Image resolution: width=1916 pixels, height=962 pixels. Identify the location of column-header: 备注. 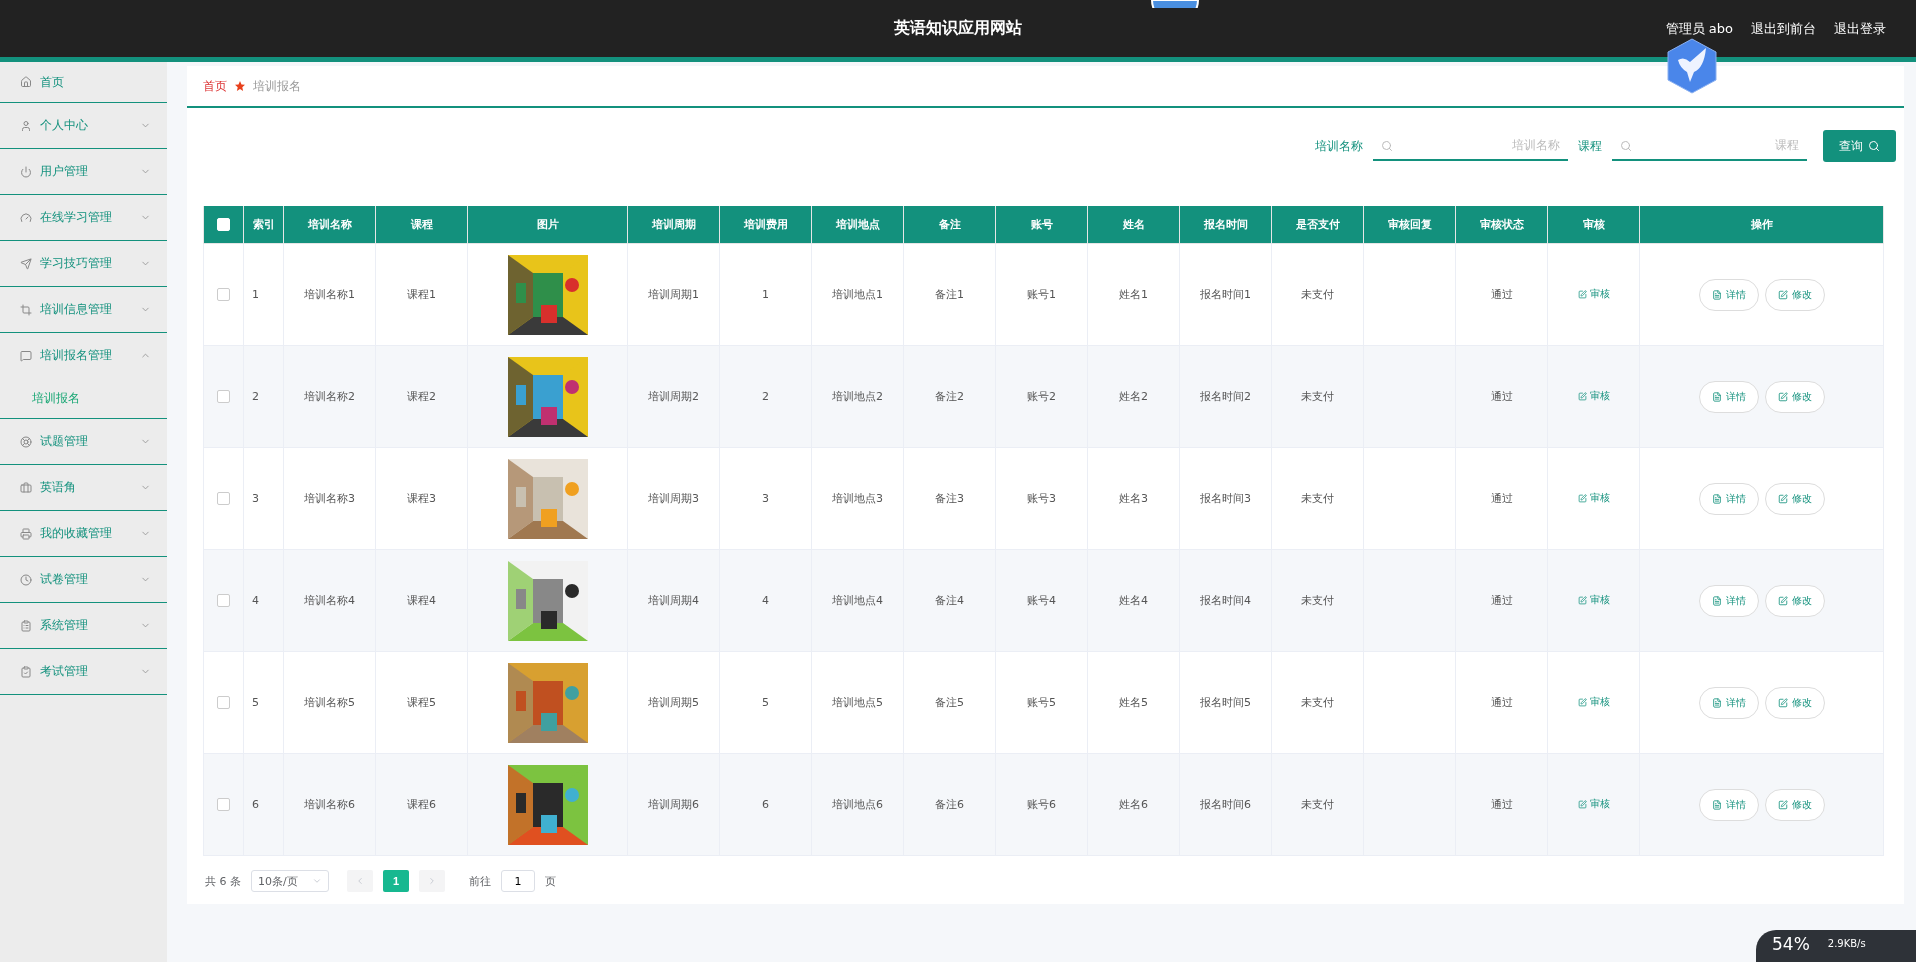
(949, 225).